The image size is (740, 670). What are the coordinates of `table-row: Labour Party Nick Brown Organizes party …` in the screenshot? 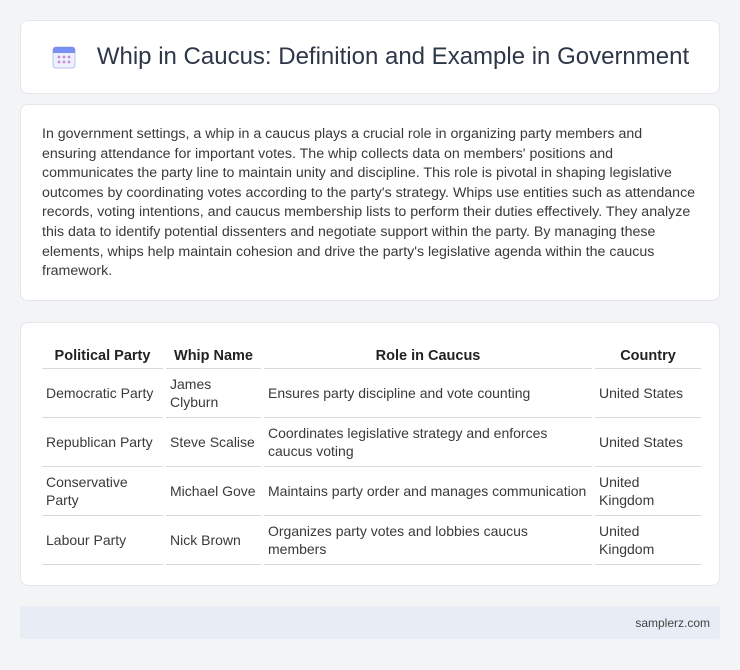 It's located at (371, 540).